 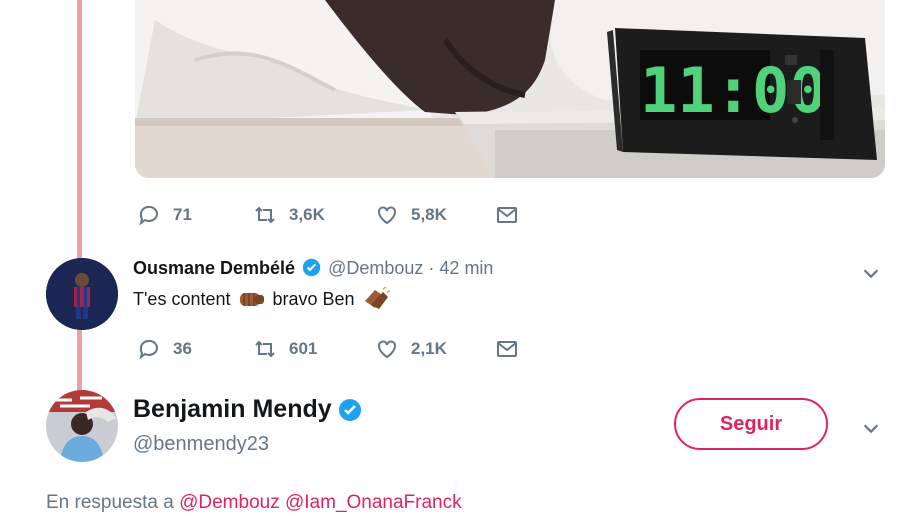 I want to click on alarm-clock: 11:00, so click(x=742, y=94).